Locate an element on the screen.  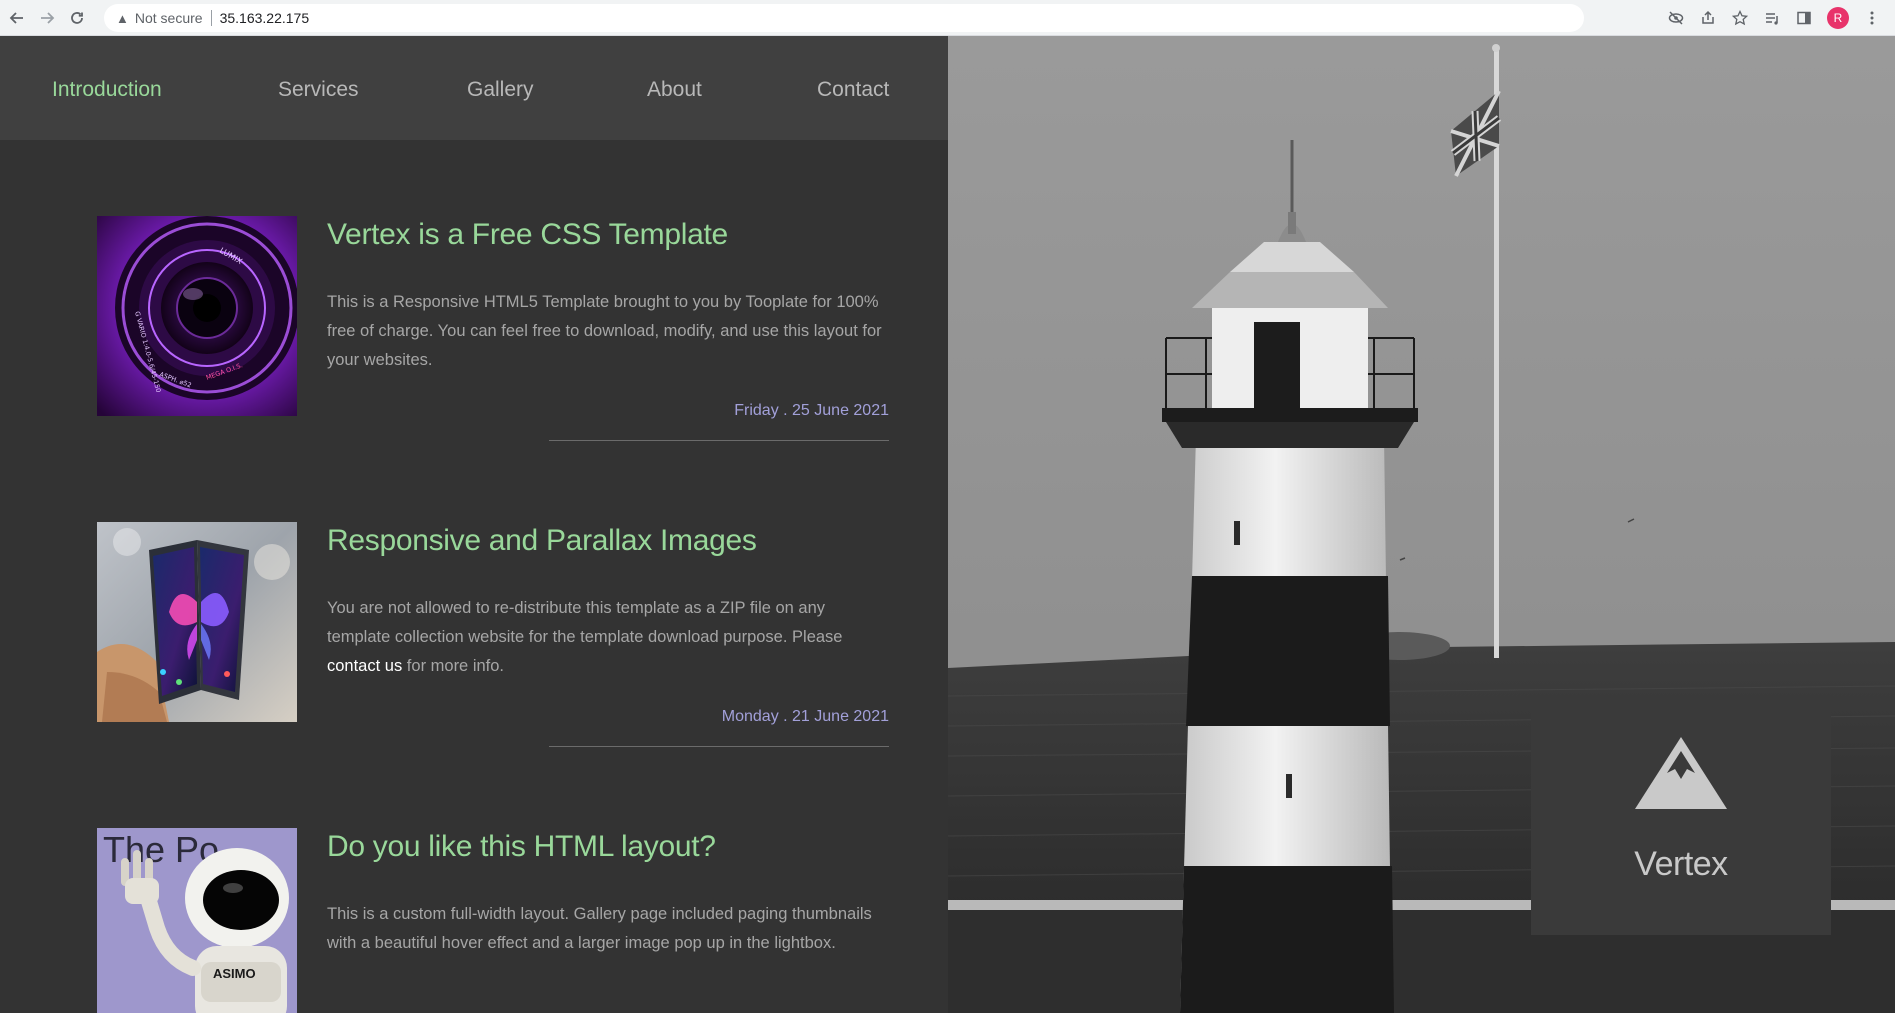
nav-link-introduction: Introduction is located at coordinates (107, 90).